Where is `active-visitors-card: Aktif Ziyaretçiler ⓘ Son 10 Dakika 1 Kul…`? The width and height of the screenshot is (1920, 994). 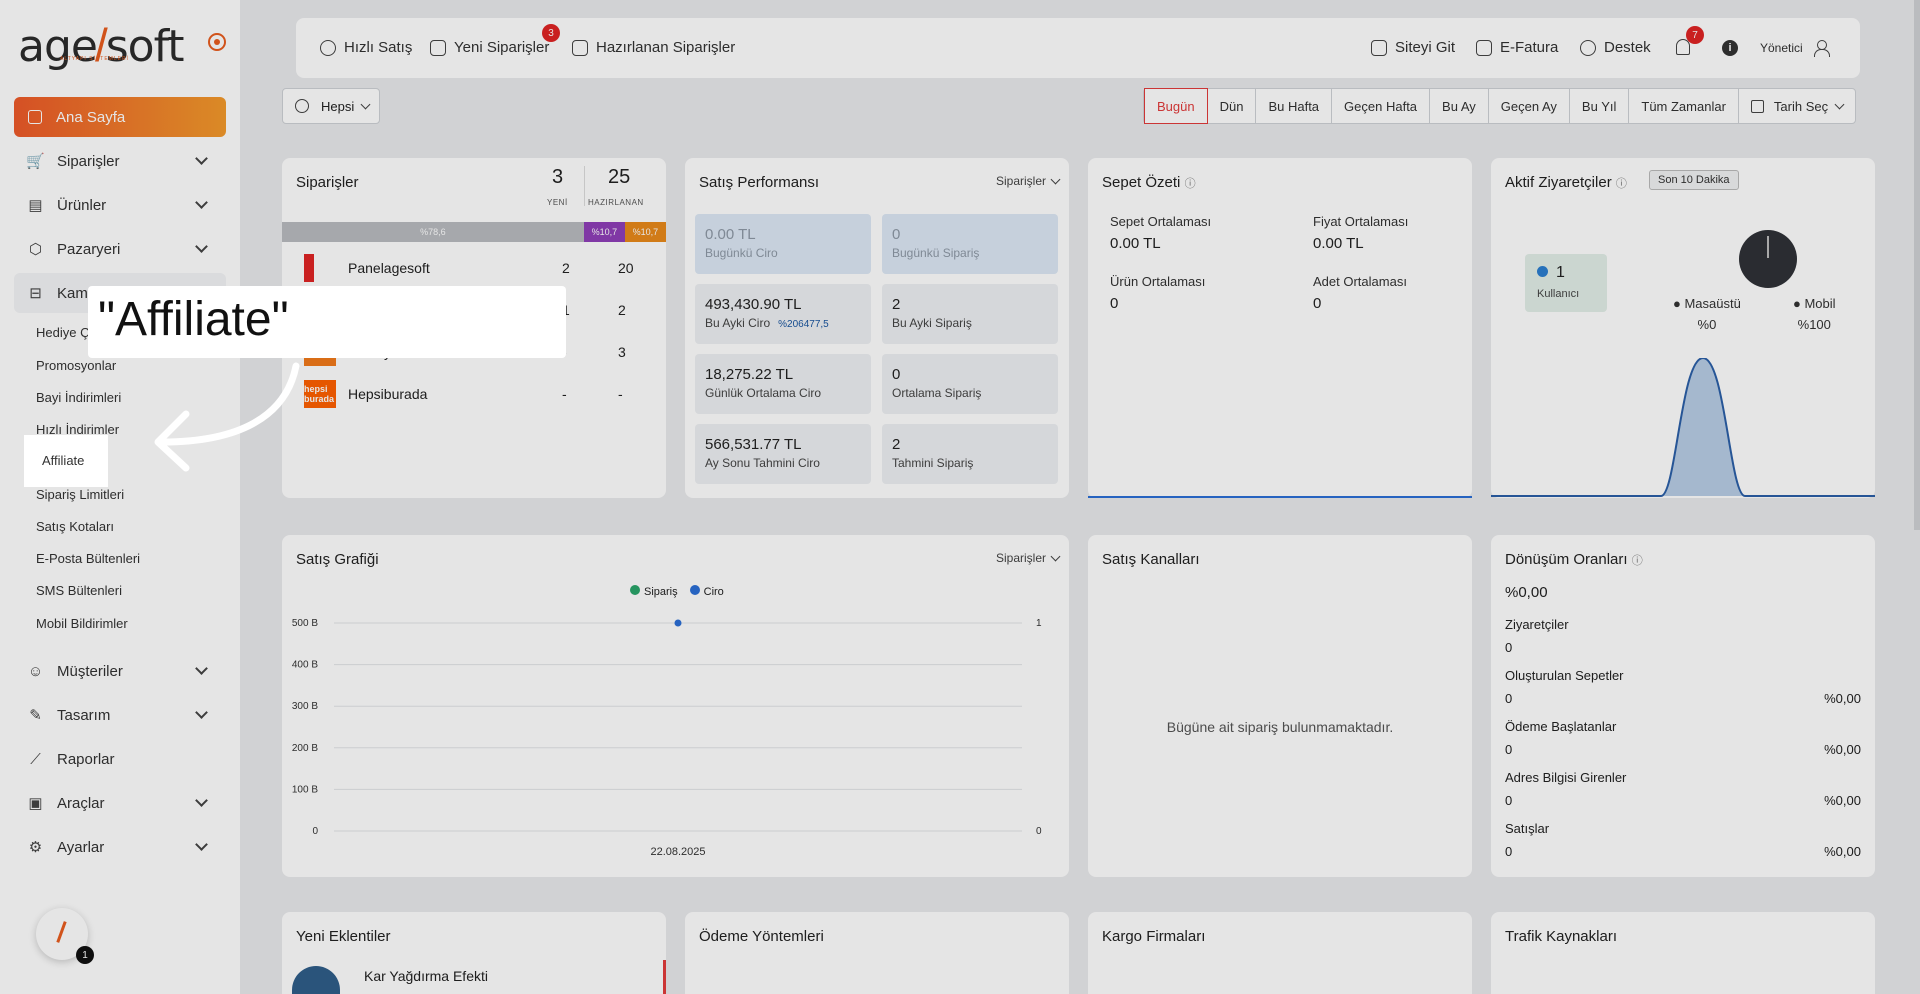
active-visitors-card: Aktif Ziyaretçiler ⓘ Son 10 Dakika 1 Kul… is located at coordinates (1683, 328).